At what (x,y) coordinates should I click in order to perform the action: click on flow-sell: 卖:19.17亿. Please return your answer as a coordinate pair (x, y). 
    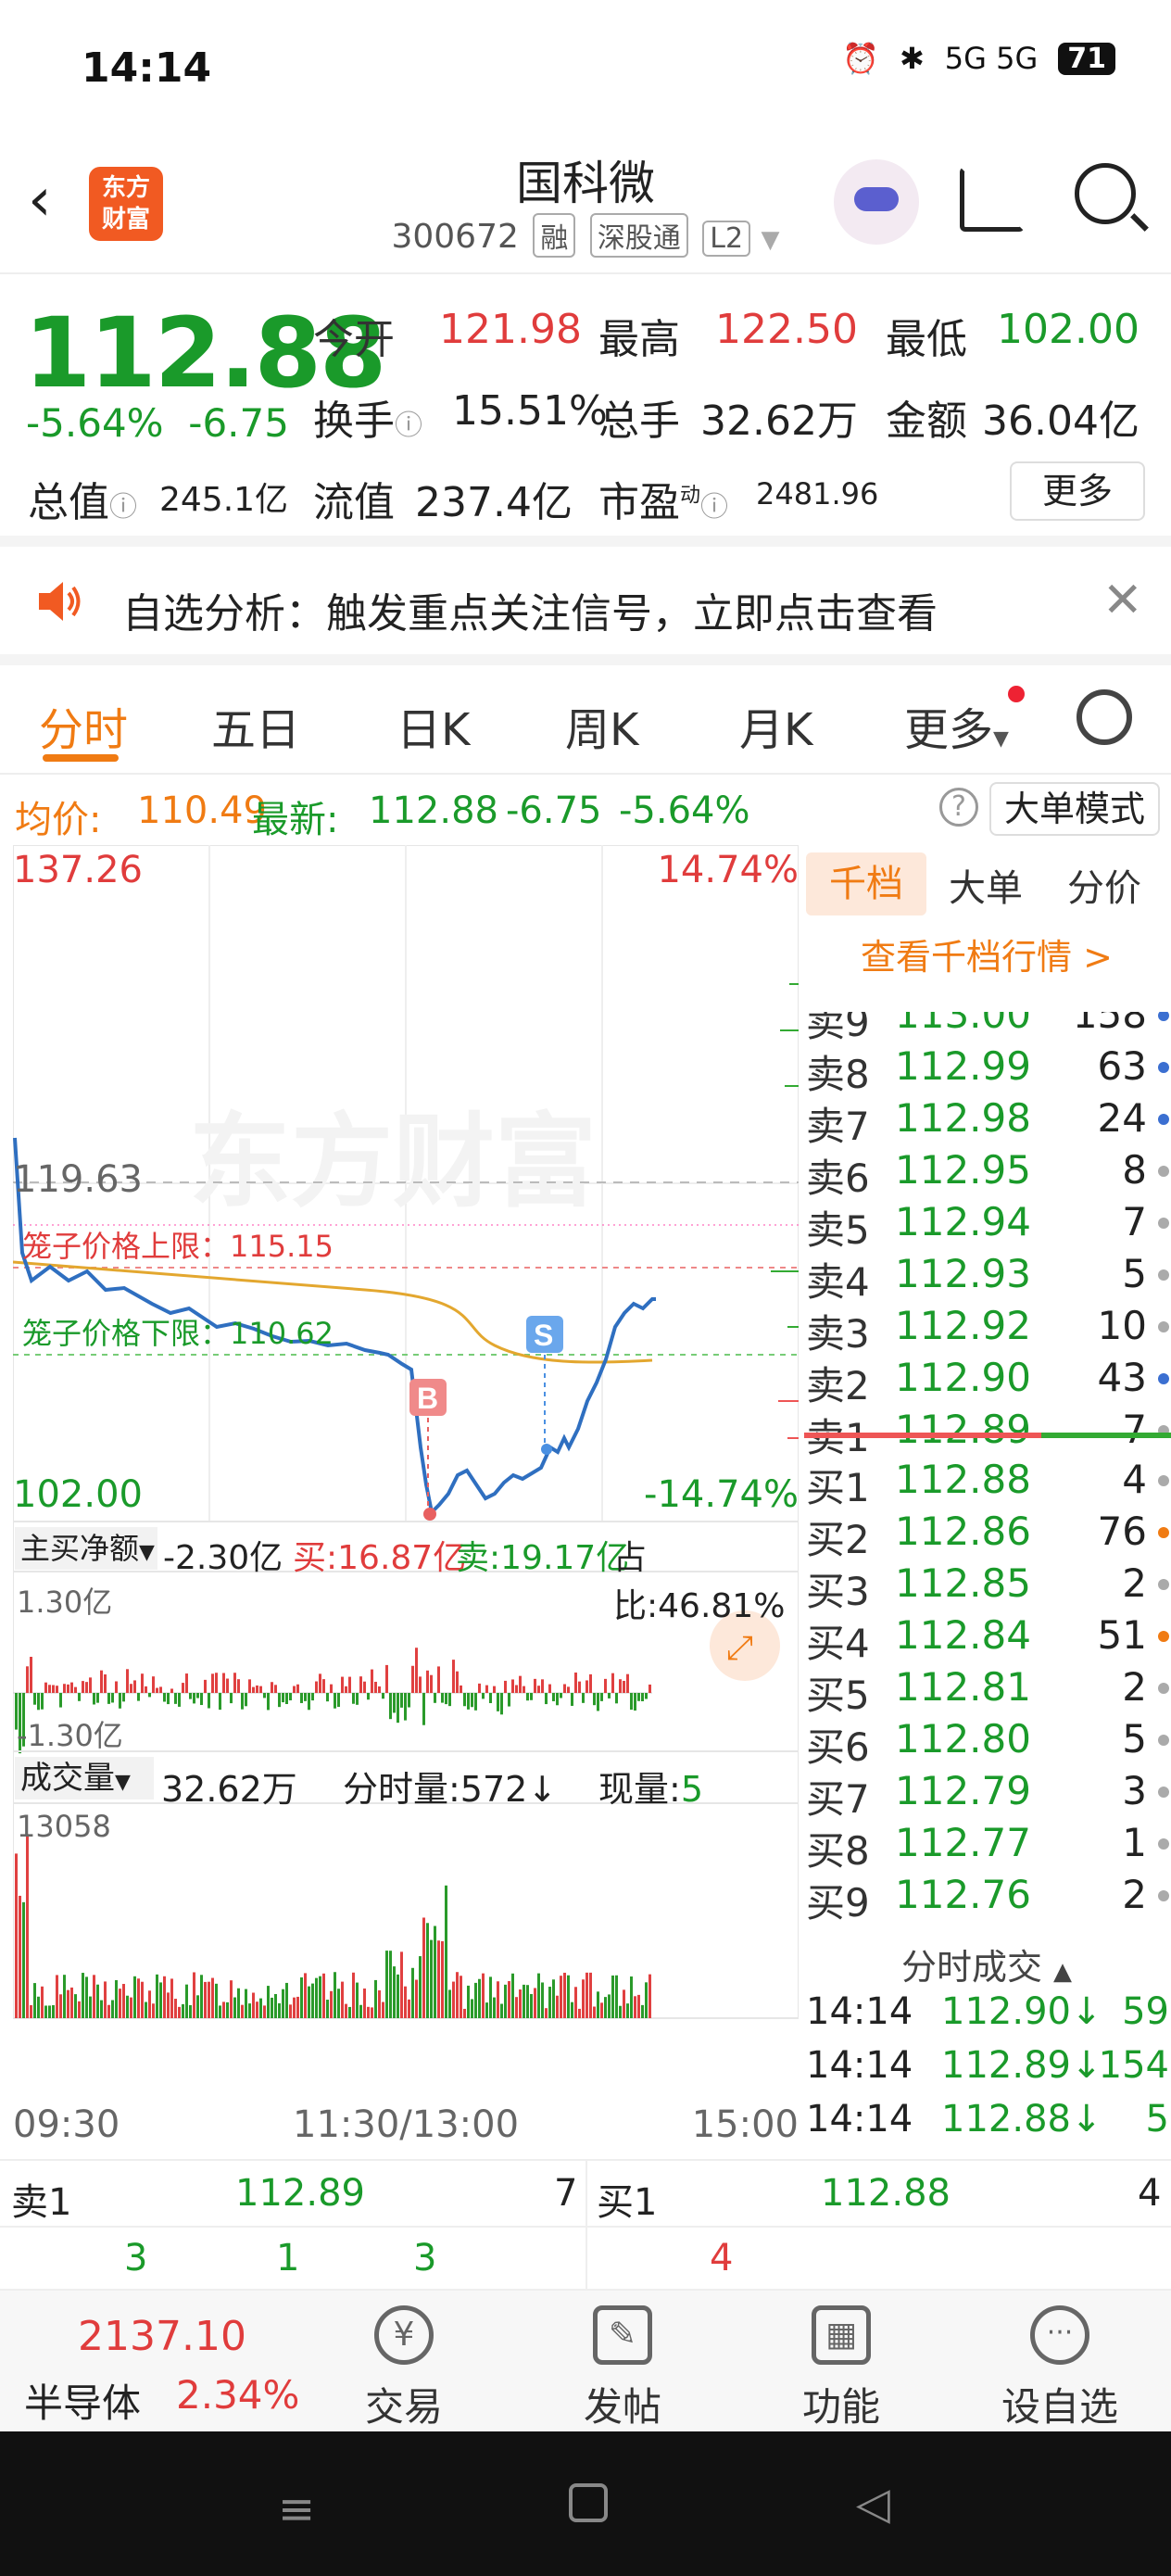
    Looking at the image, I should click on (543, 1558).